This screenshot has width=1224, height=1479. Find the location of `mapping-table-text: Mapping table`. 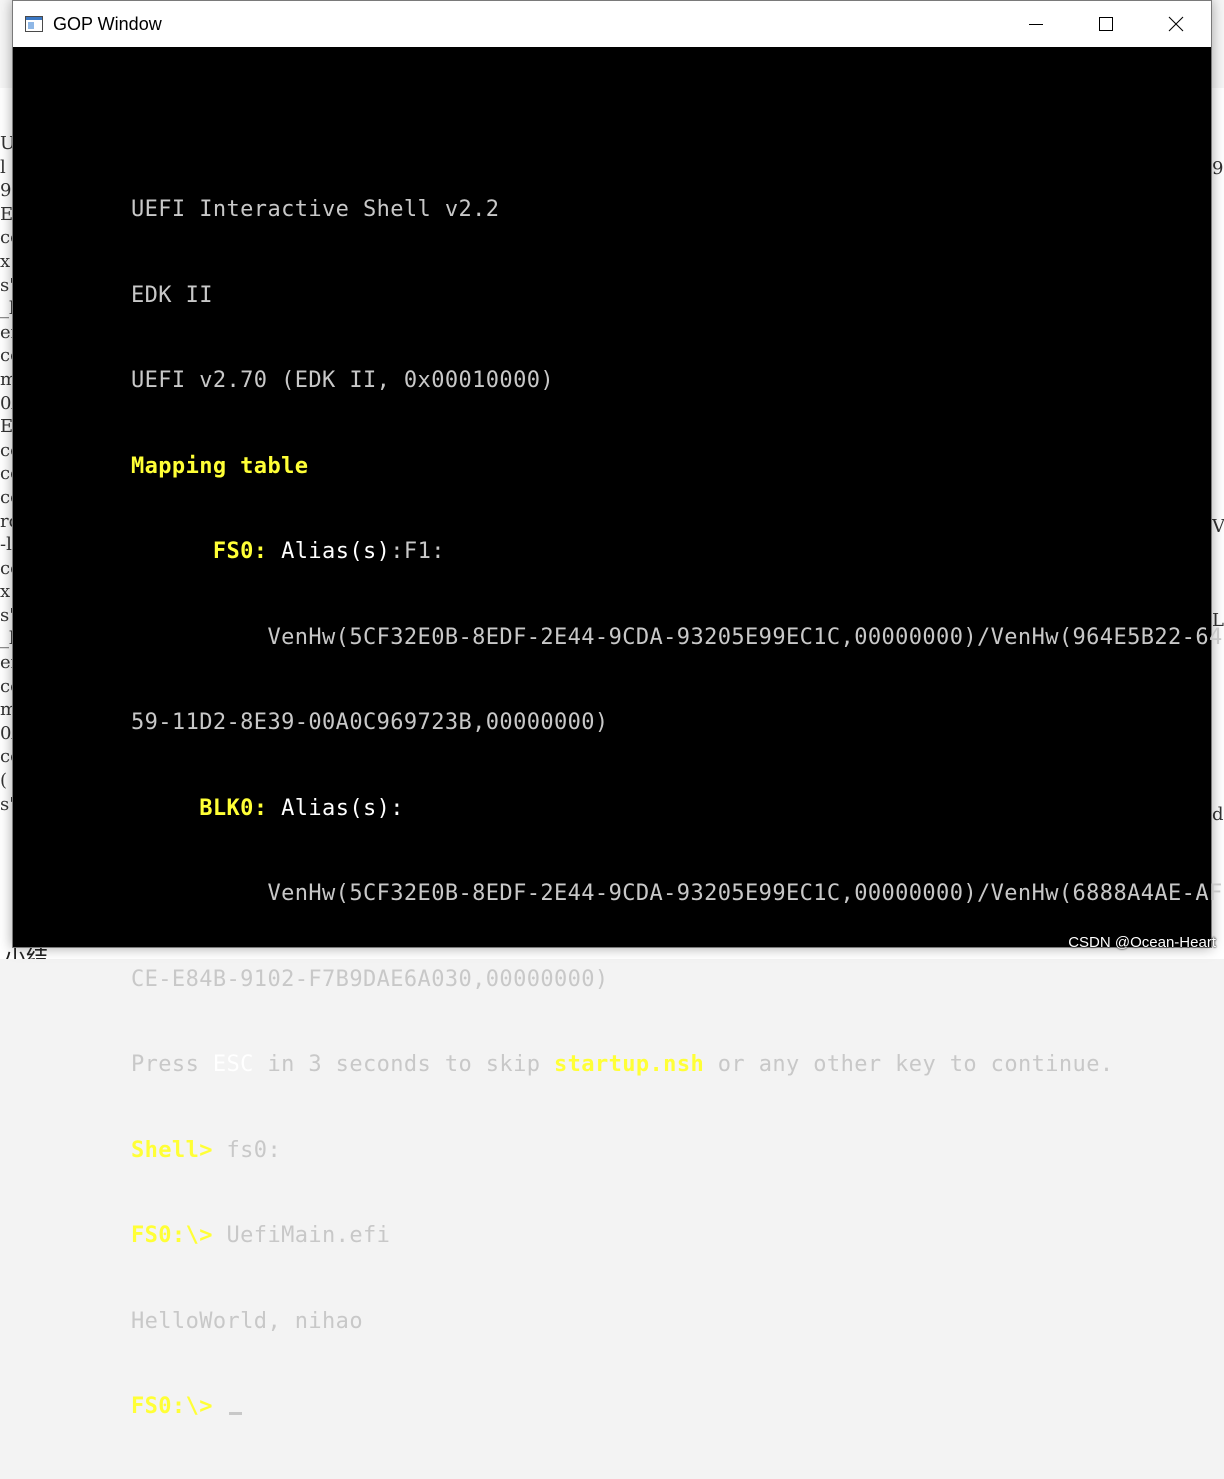

mapping-table-text: Mapping table is located at coordinates (220, 466).